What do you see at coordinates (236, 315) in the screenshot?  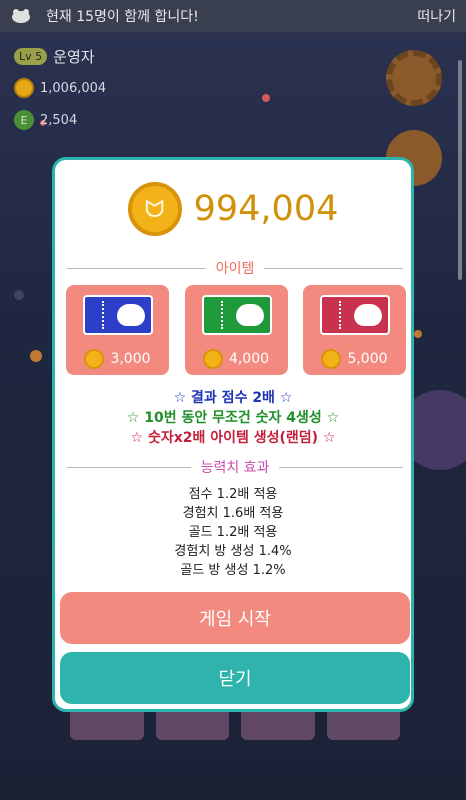 I see `ticket-bear-icon` at bounding box center [236, 315].